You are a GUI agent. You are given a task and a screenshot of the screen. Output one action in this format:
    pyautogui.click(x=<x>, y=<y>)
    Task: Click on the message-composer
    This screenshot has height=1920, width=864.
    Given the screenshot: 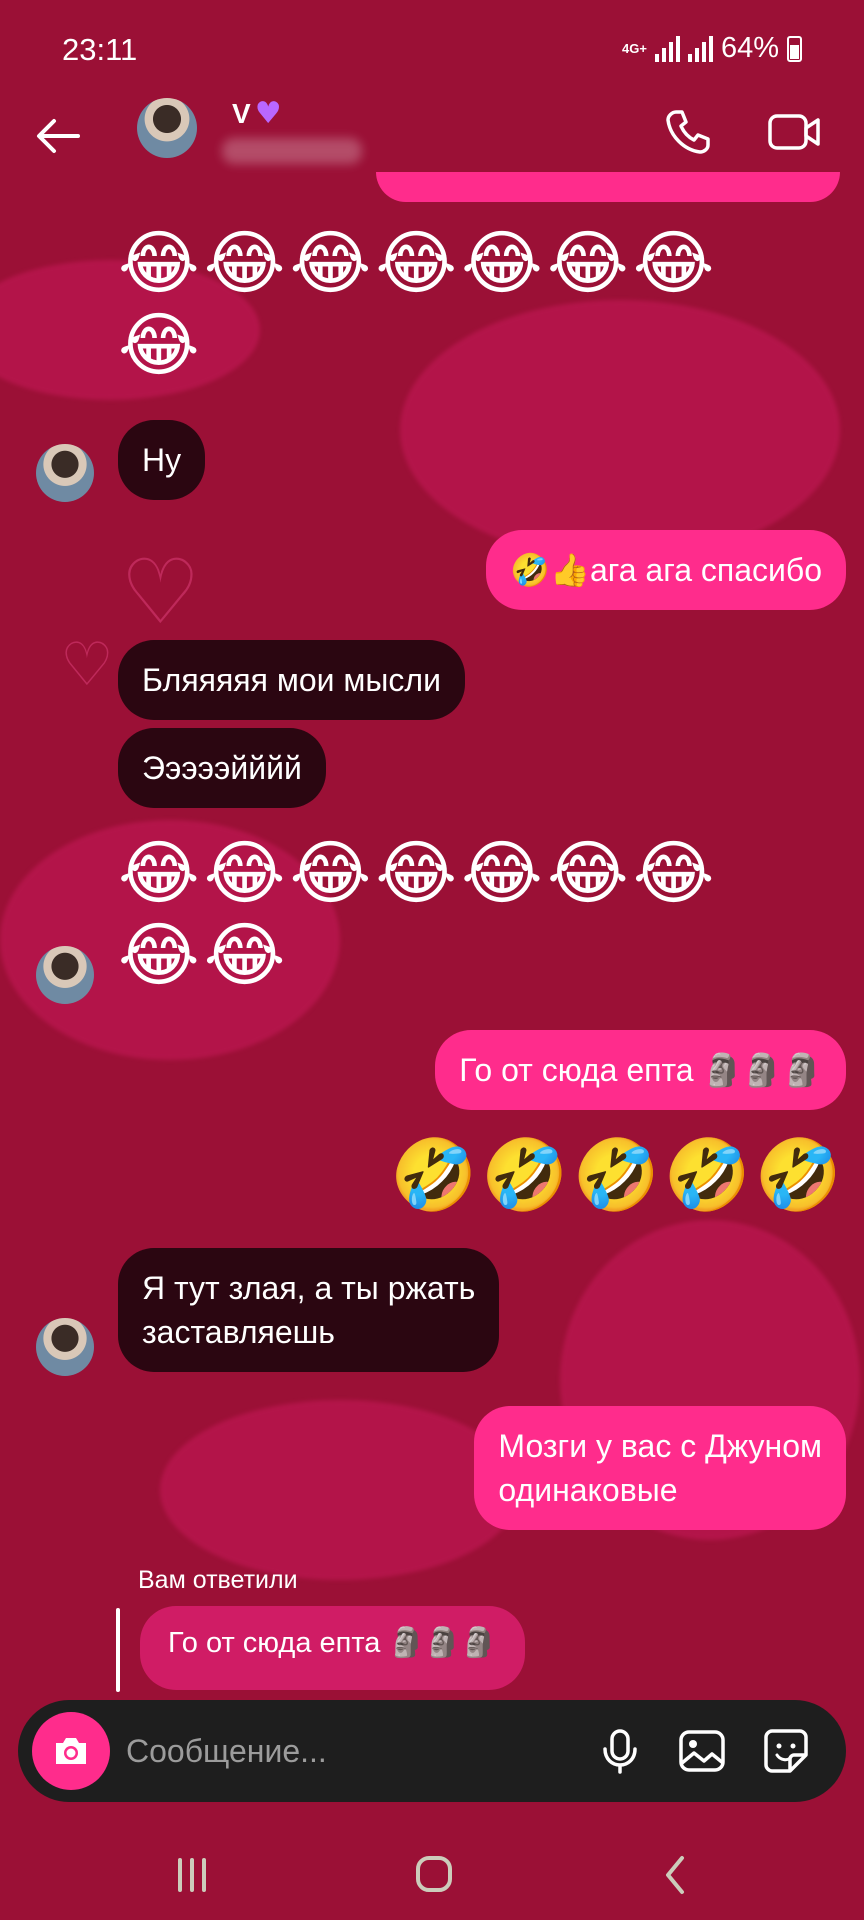 What is the action you would take?
    pyautogui.click(x=432, y=1751)
    